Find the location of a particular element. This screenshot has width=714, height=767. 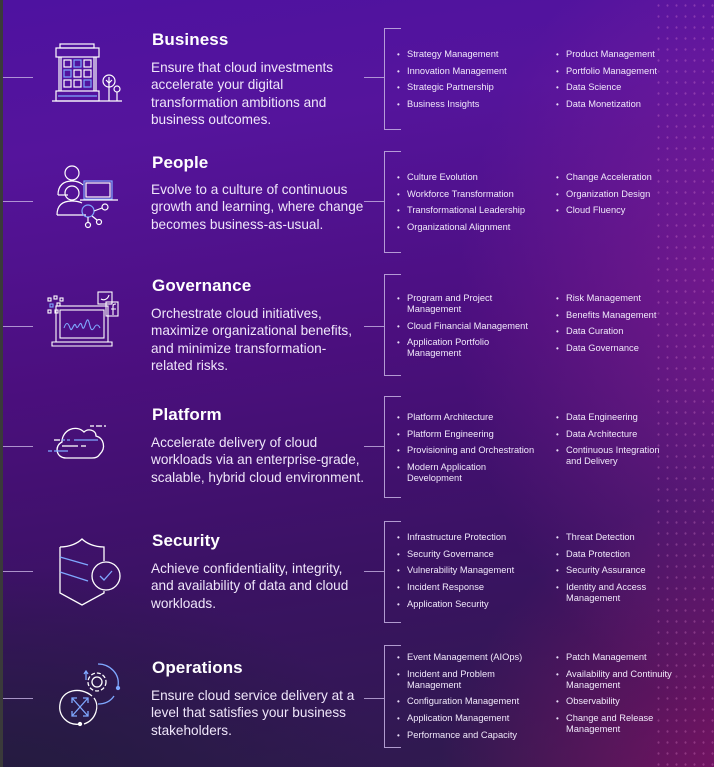

capability-item: Workforce Transformation is located at coordinates (474, 194).